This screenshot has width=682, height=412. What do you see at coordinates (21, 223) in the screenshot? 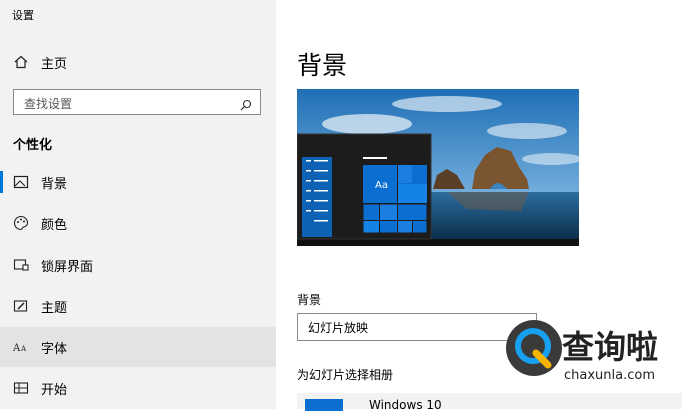
I see `palette-icon` at bounding box center [21, 223].